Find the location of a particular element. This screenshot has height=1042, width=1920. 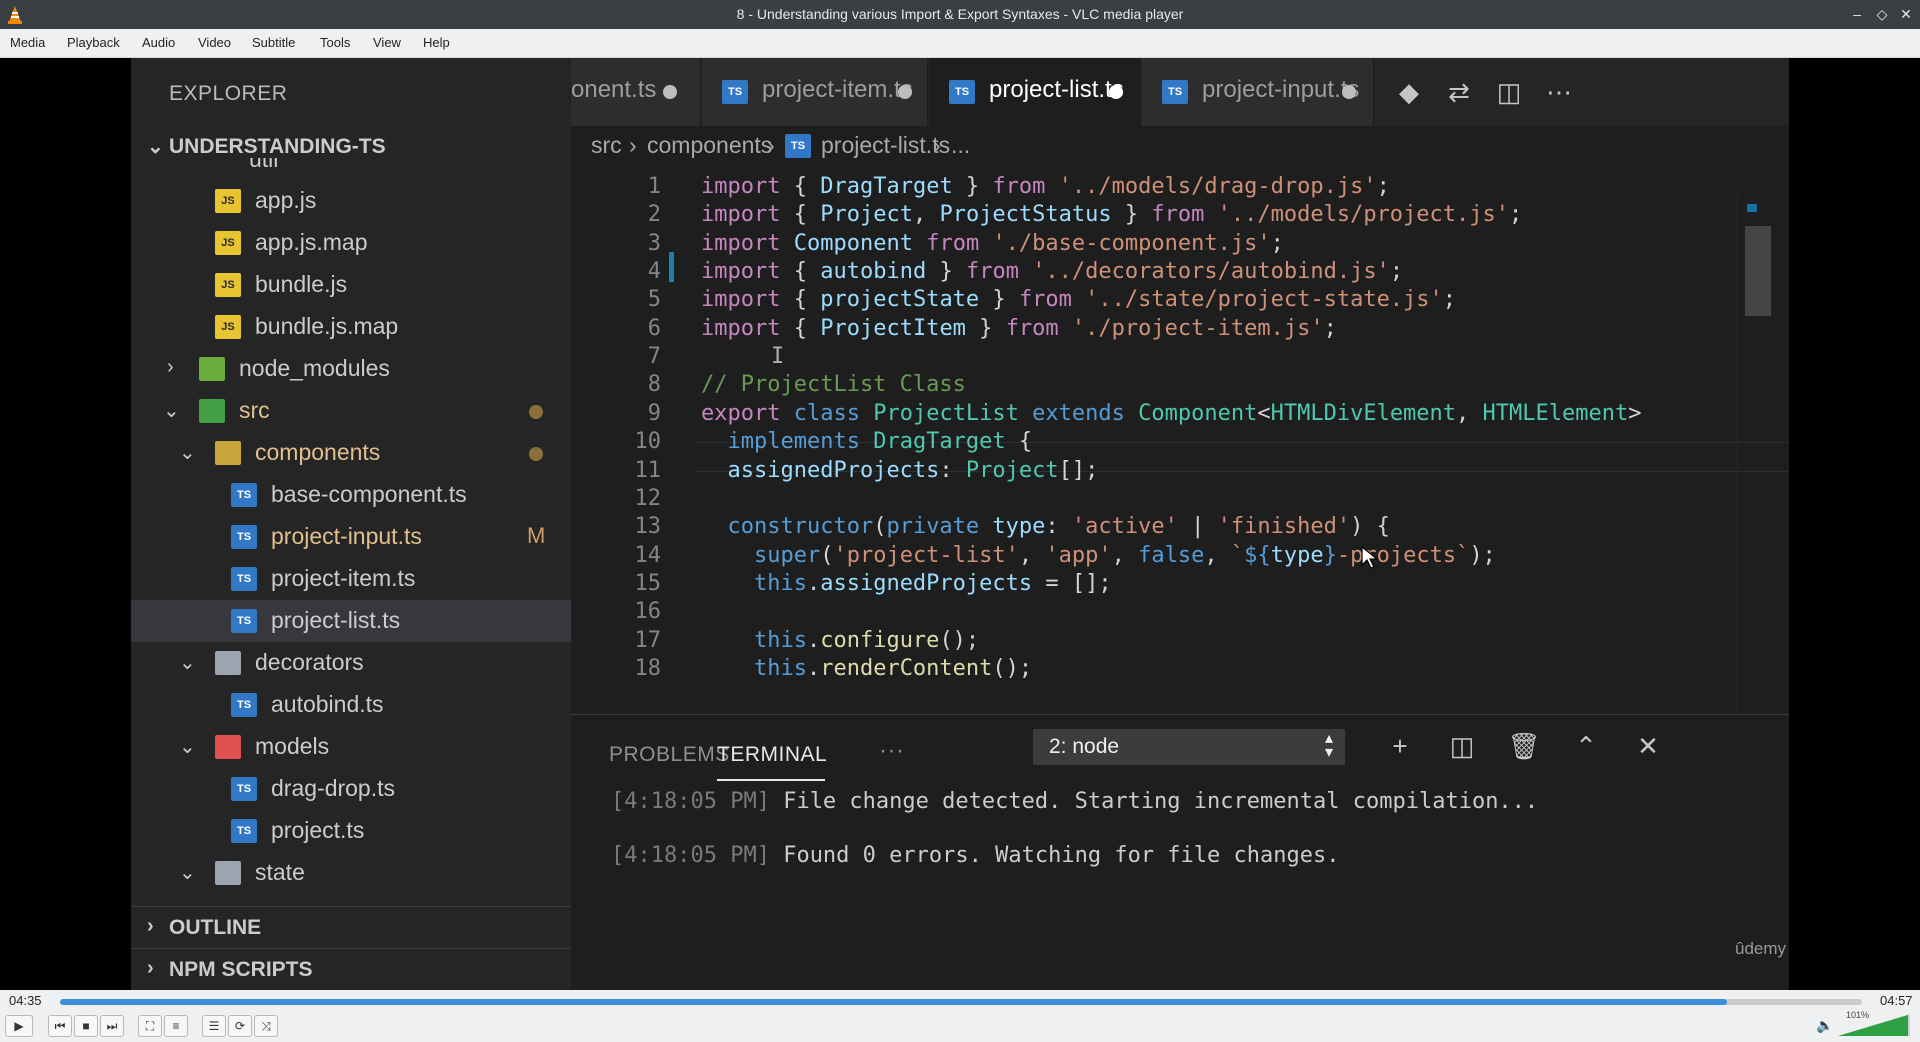

tree-row-decorators: ⌄ decorators is located at coordinates (351, 663).